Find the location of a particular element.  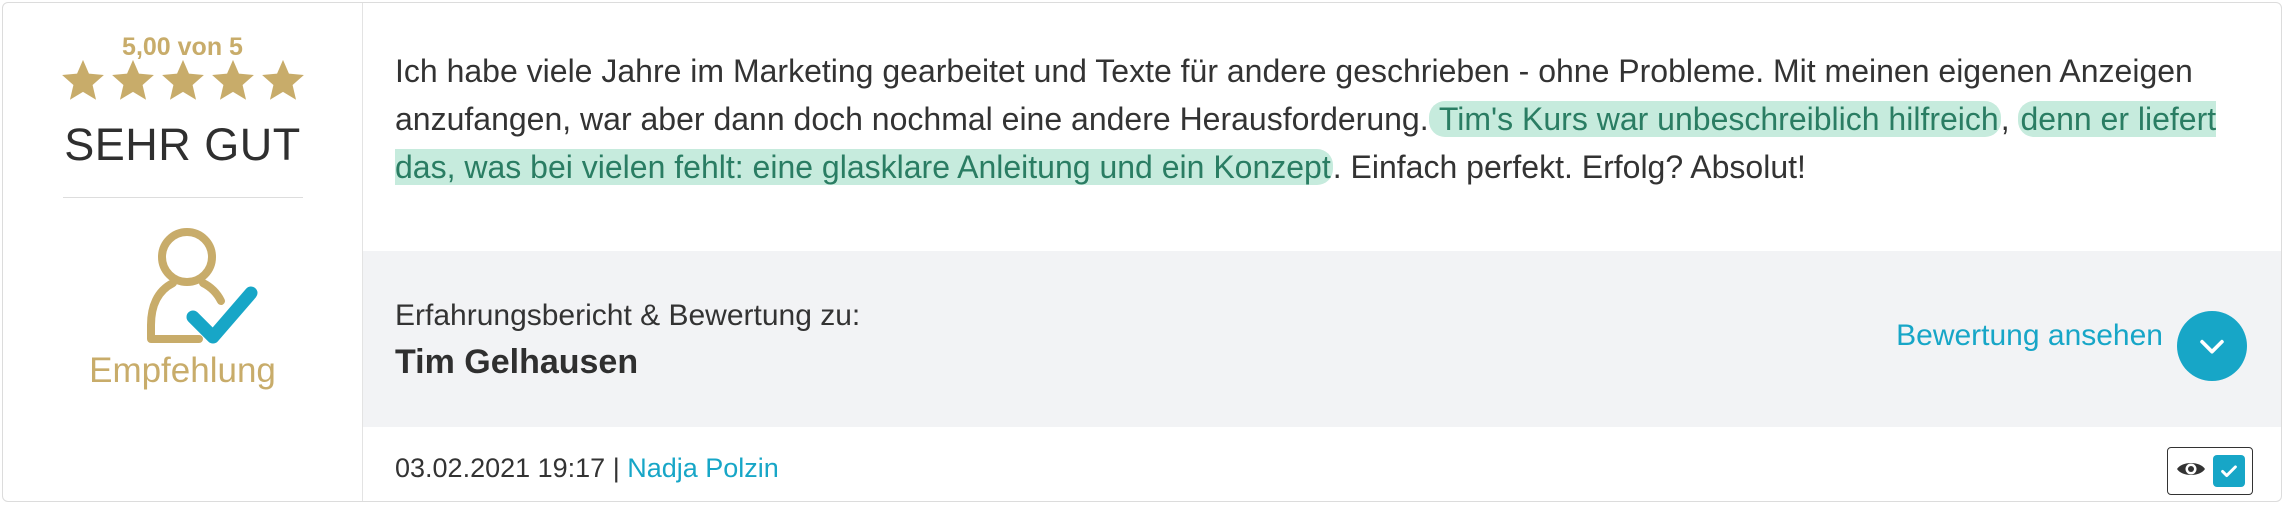

user-check-icon is located at coordinates (202, 286).